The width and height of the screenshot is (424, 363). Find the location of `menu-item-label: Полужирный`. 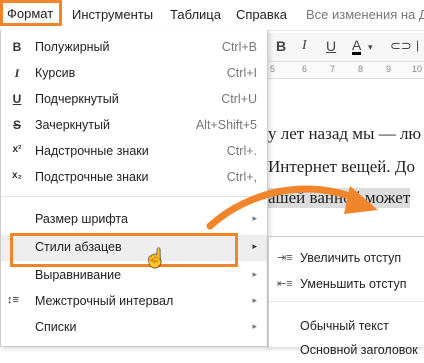

menu-item-label: Полужирный is located at coordinates (72, 47).